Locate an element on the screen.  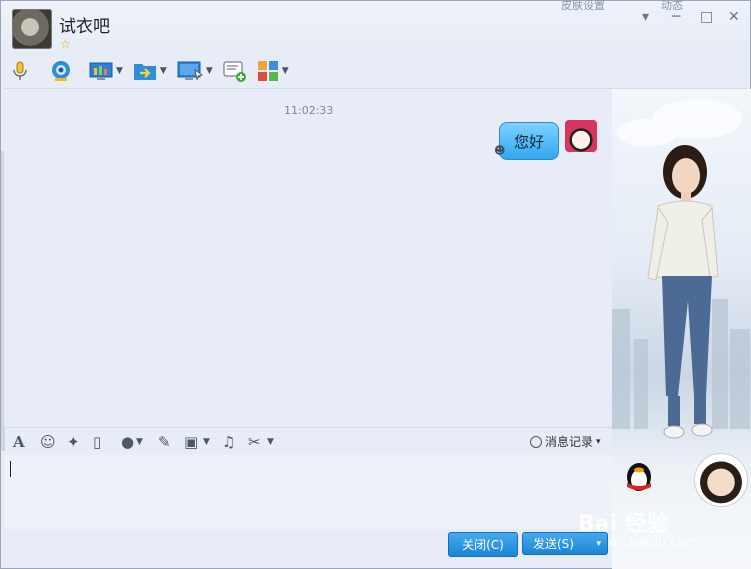
chat-toolbar: ▼ ▼ ▼ ▼ is located at coordinates (154, 72).